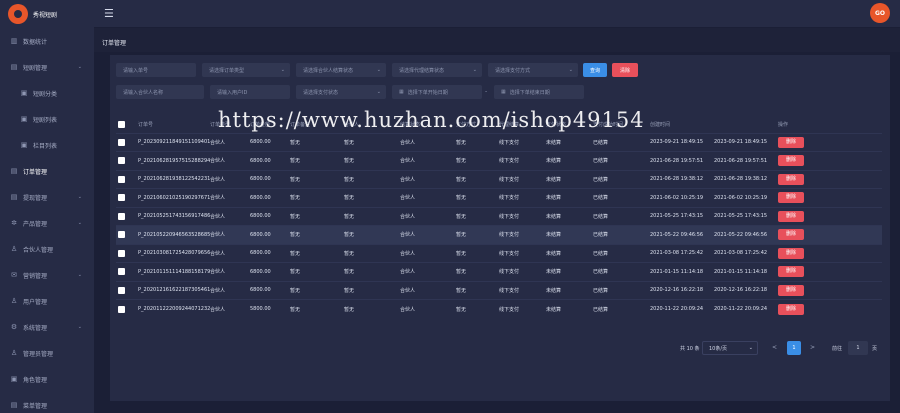  I want to click on sidebar-item-6: ▤ 提现管理 ⌄, so click(47, 197).